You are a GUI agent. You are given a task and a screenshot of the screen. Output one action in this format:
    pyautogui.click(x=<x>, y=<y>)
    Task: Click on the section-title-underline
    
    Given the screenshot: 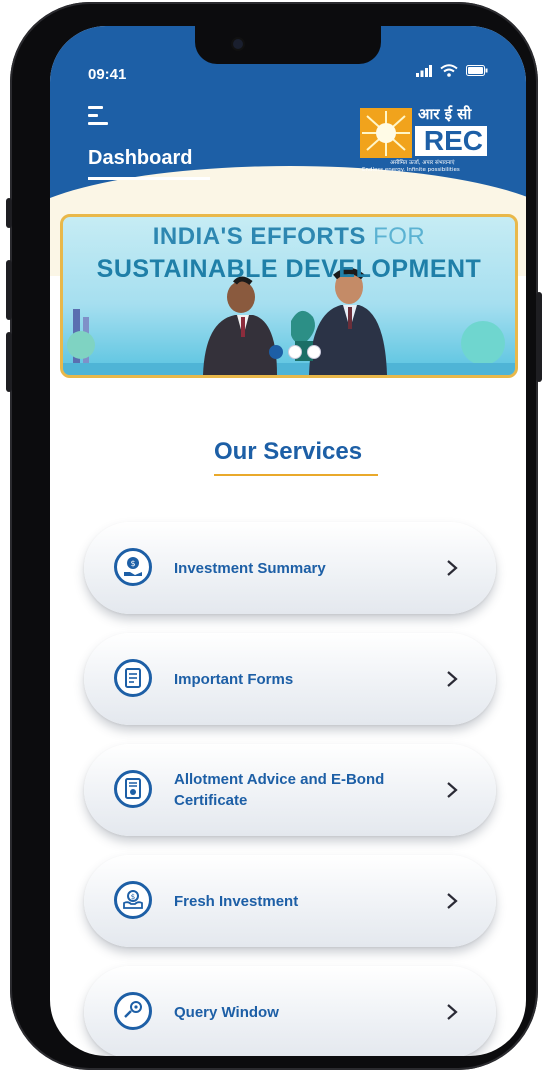 What is the action you would take?
    pyautogui.click(x=296, y=475)
    